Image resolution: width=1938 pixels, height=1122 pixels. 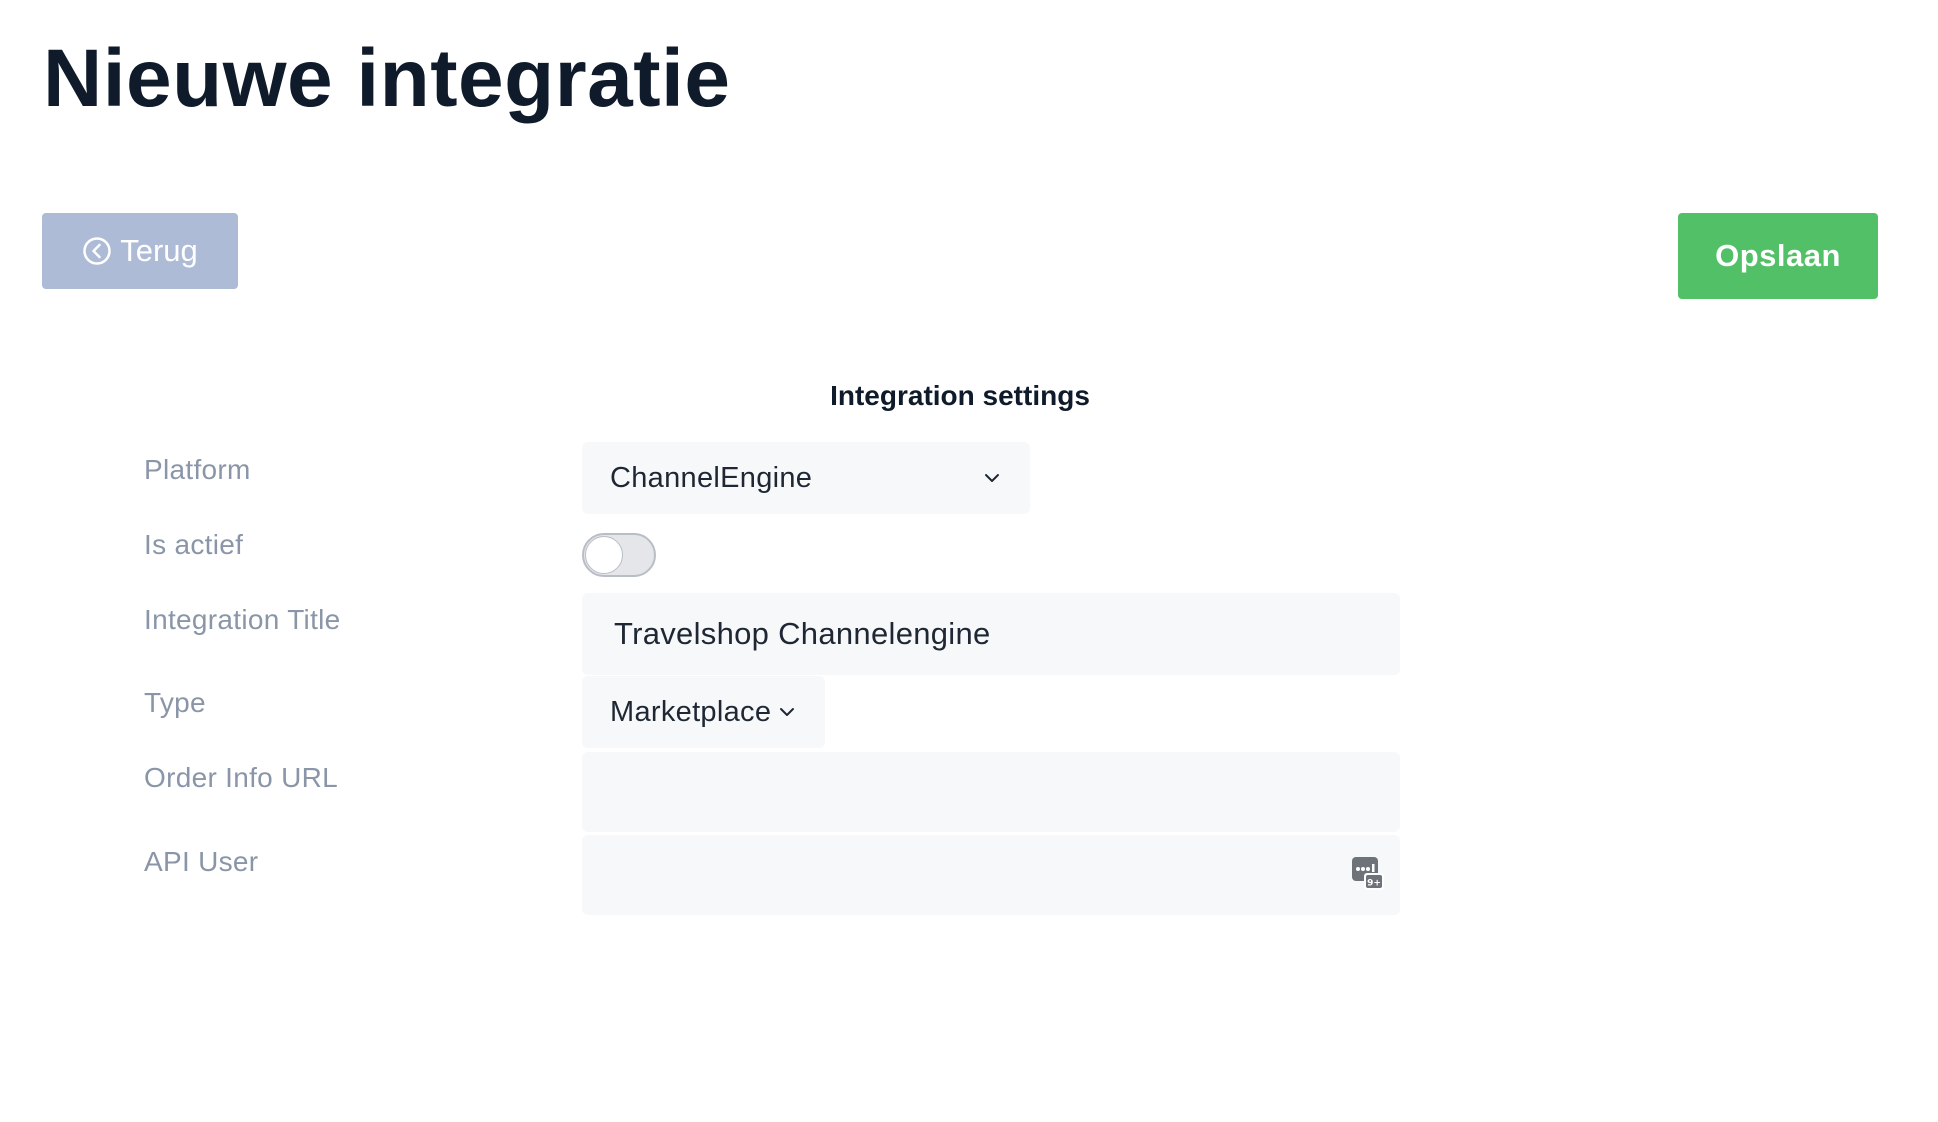 I want to click on is-active-label: Is actief, so click(x=194, y=544).